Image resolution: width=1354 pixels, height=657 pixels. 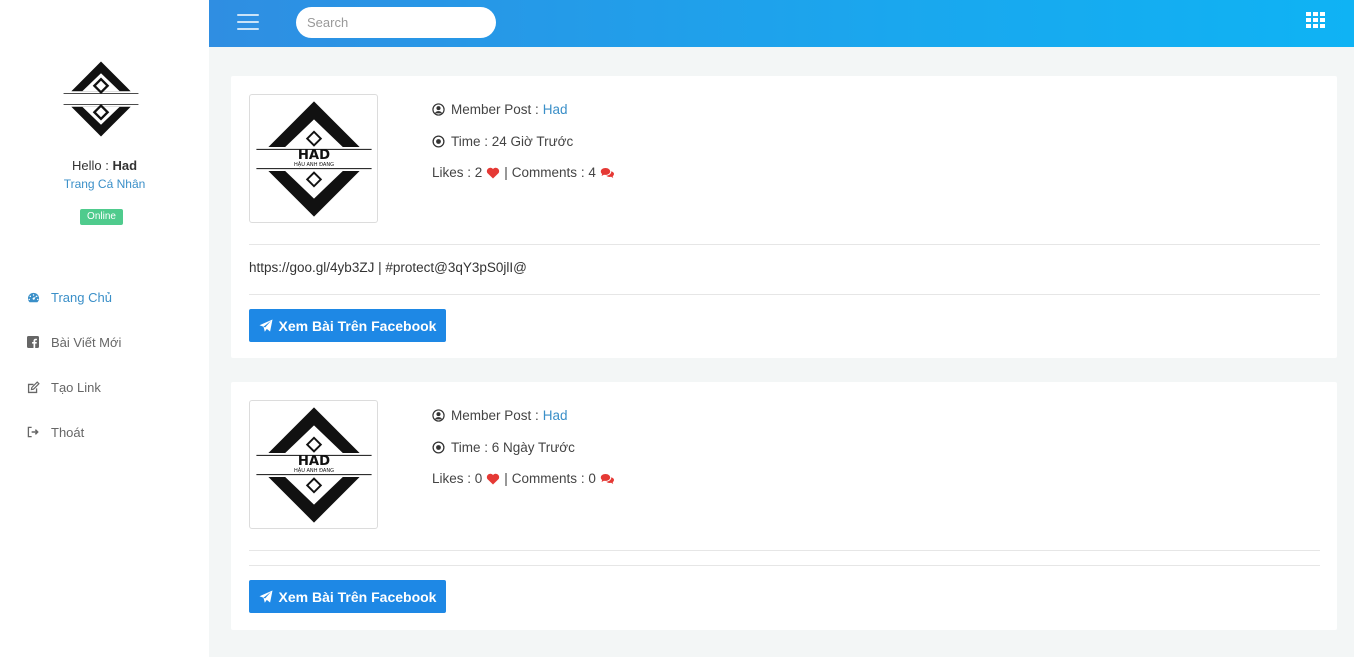 I want to click on greeting: Hello : Had, so click(x=104, y=165).